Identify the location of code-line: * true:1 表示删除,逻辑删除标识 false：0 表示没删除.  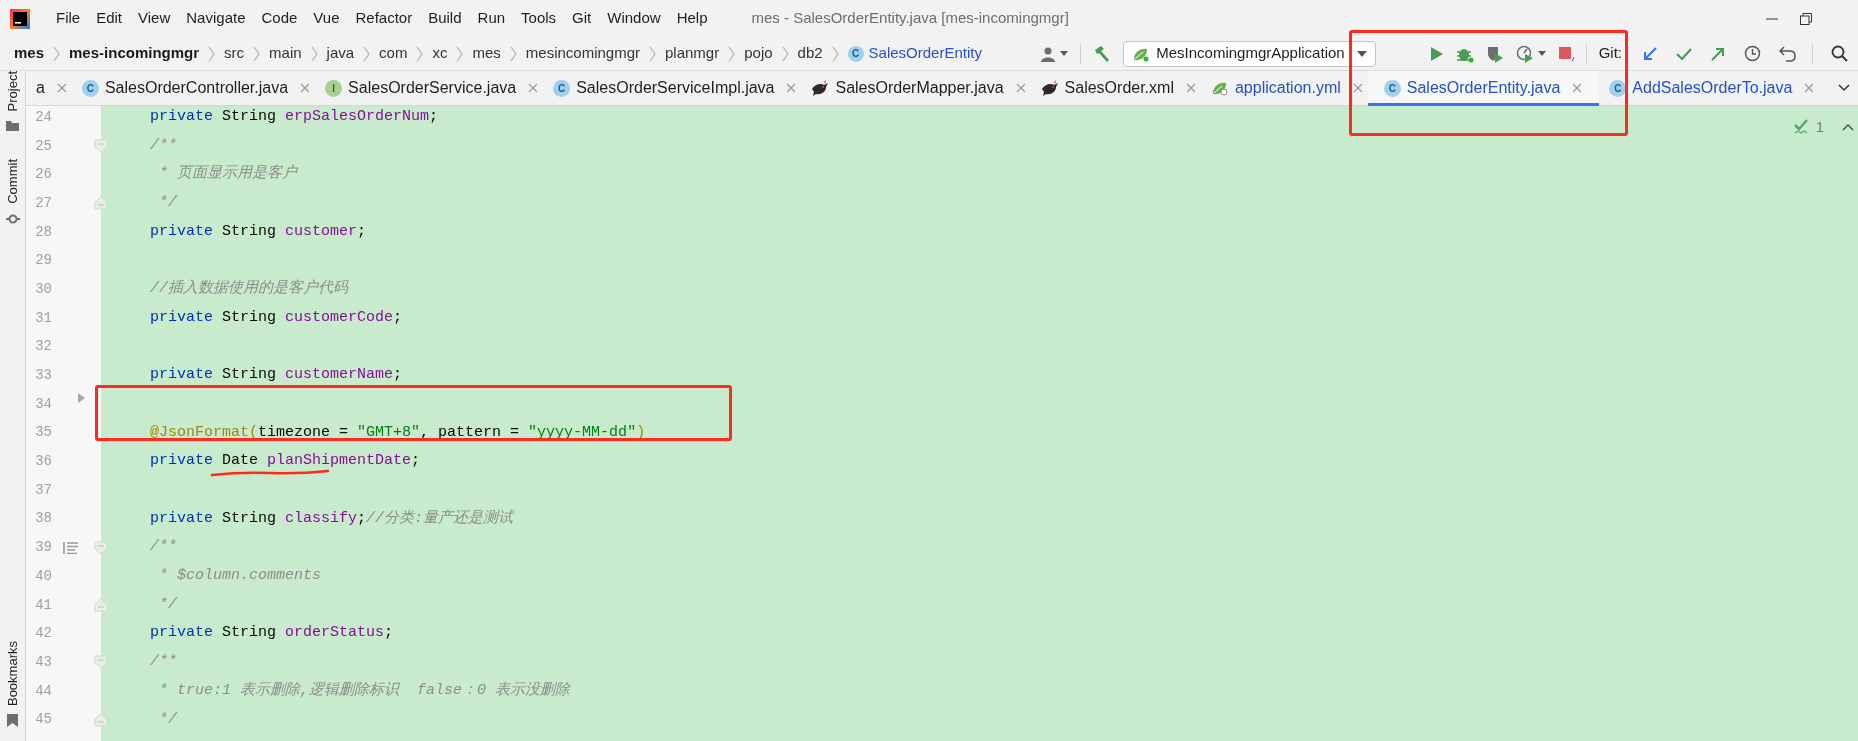
(364, 690).